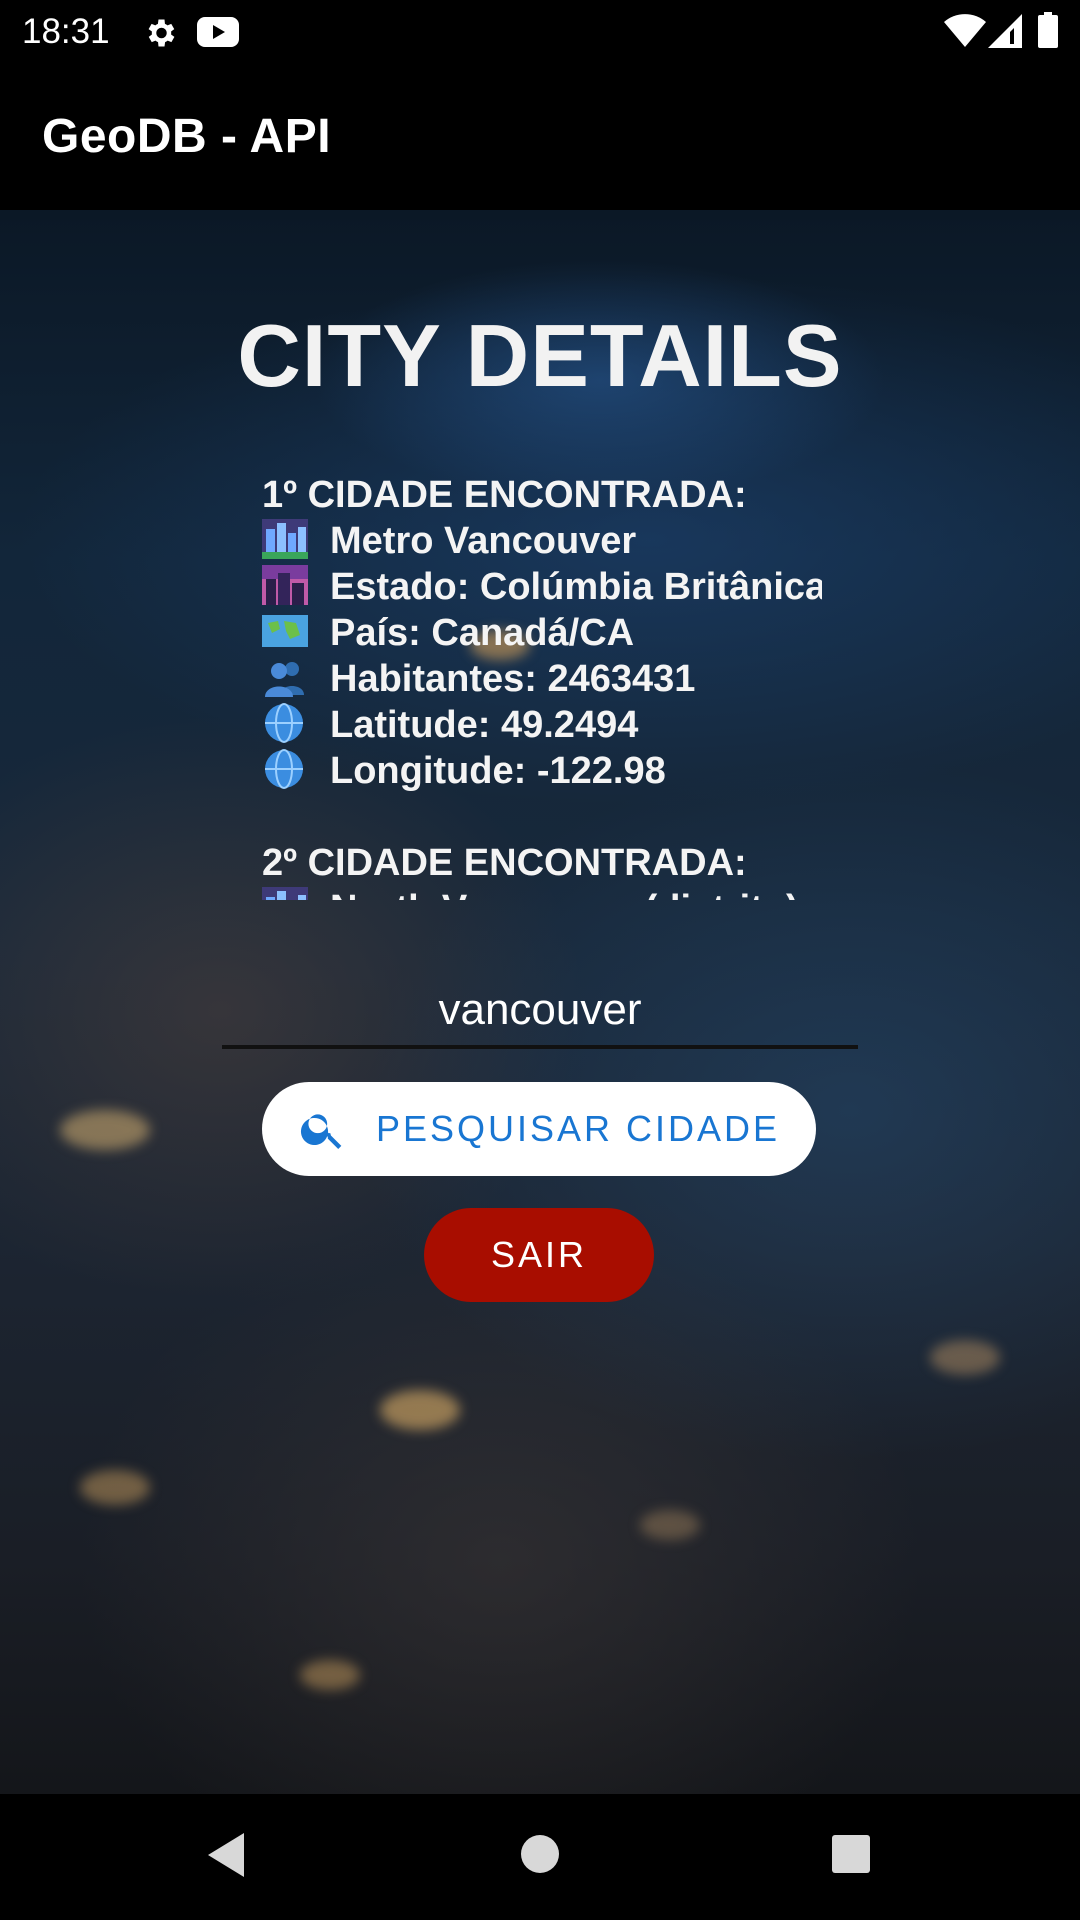  What do you see at coordinates (218, 34) in the screenshot?
I see `youtube-icon` at bounding box center [218, 34].